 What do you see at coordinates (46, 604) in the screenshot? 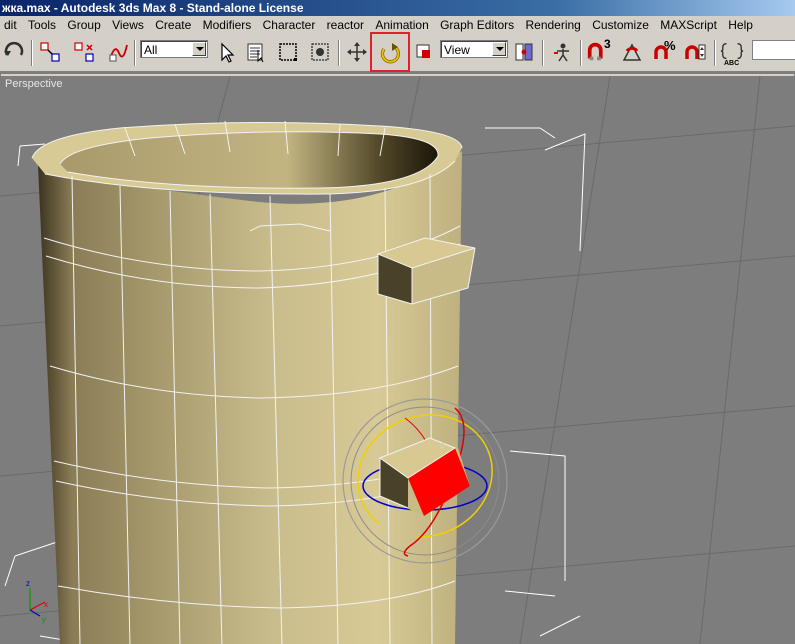
I see `svg-text: x` at bounding box center [46, 604].